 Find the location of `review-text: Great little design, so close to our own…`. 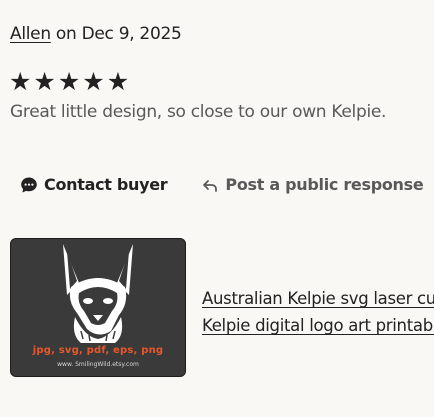

review-text: Great little design, so close to our own… is located at coordinates (198, 112).